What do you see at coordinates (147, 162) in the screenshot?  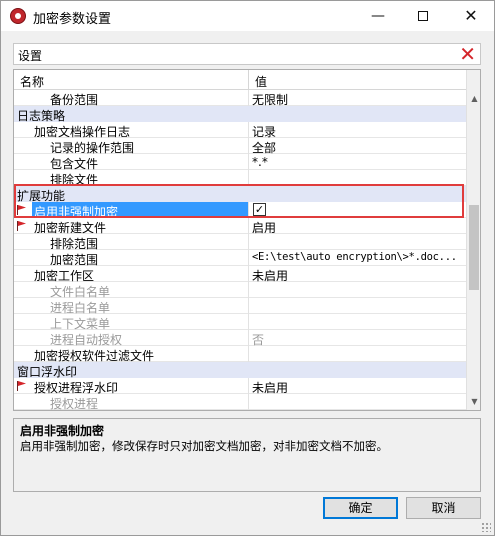 I see `property-name-cell: 包含文件` at bounding box center [147, 162].